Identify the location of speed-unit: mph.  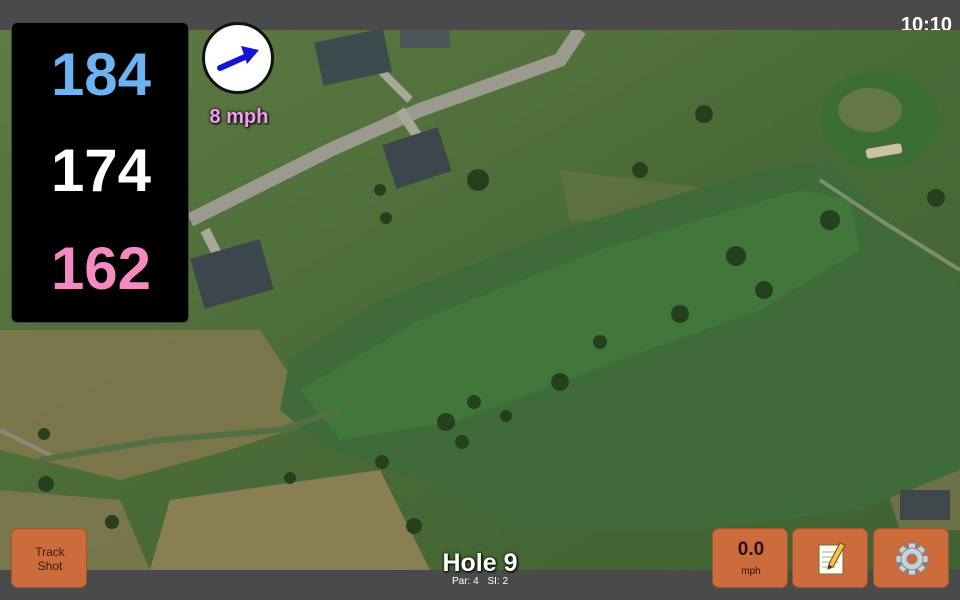
(751, 571).